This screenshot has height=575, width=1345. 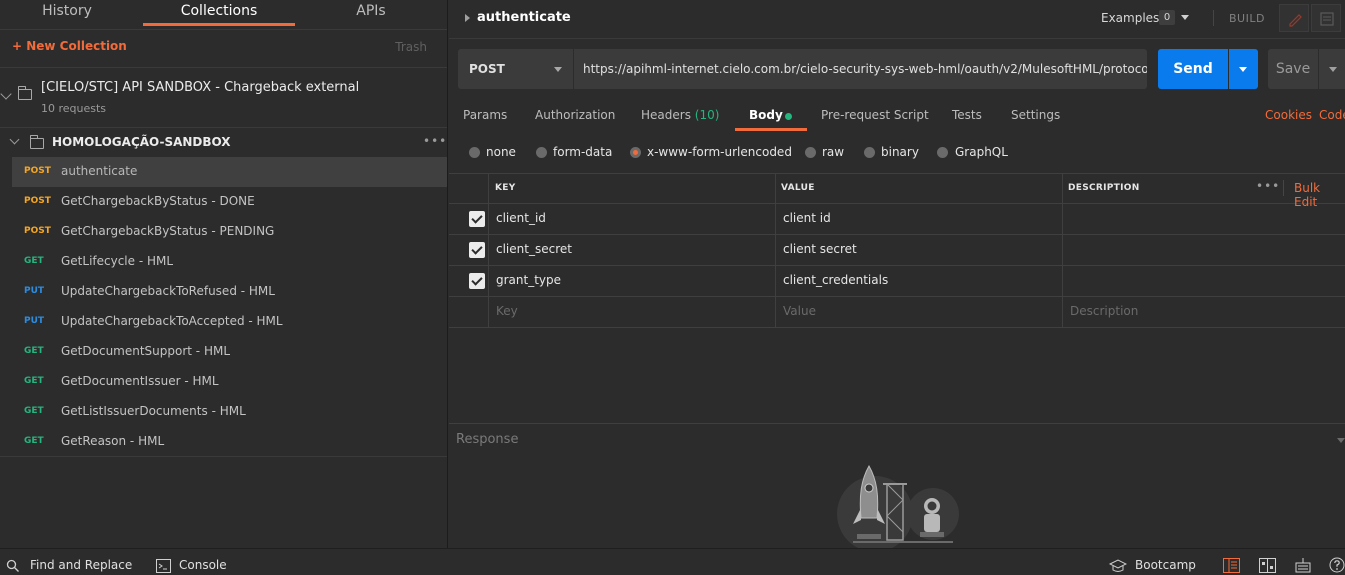 I want to click on row-key: client_id, so click(x=521, y=218).